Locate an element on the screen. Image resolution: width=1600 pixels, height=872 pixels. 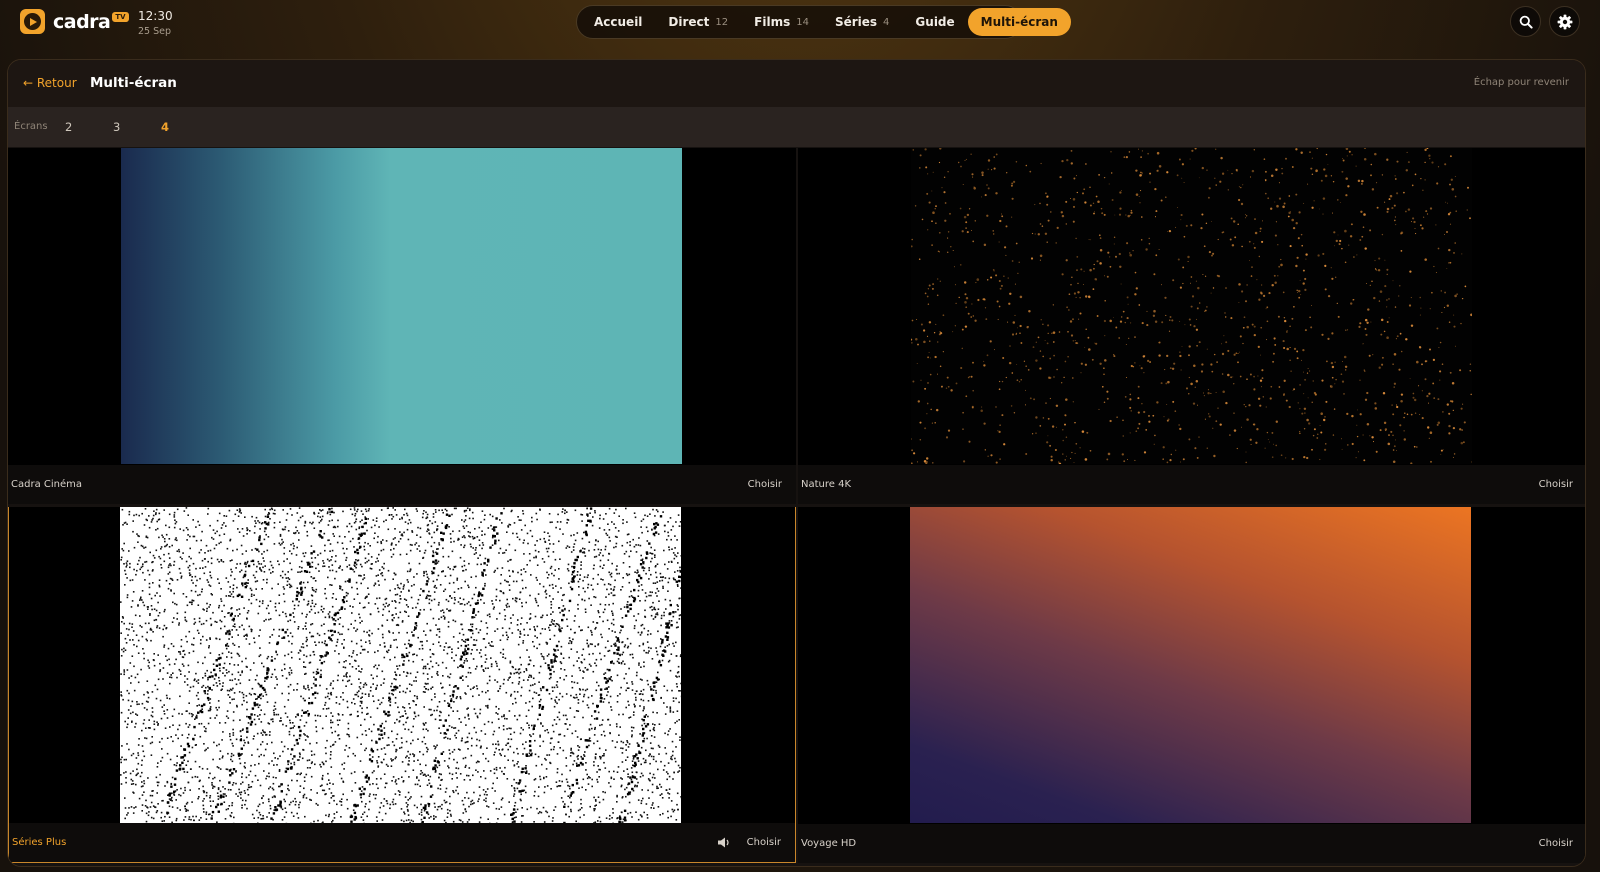
channel-name: Nature 4K is located at coordinates (826, 484).